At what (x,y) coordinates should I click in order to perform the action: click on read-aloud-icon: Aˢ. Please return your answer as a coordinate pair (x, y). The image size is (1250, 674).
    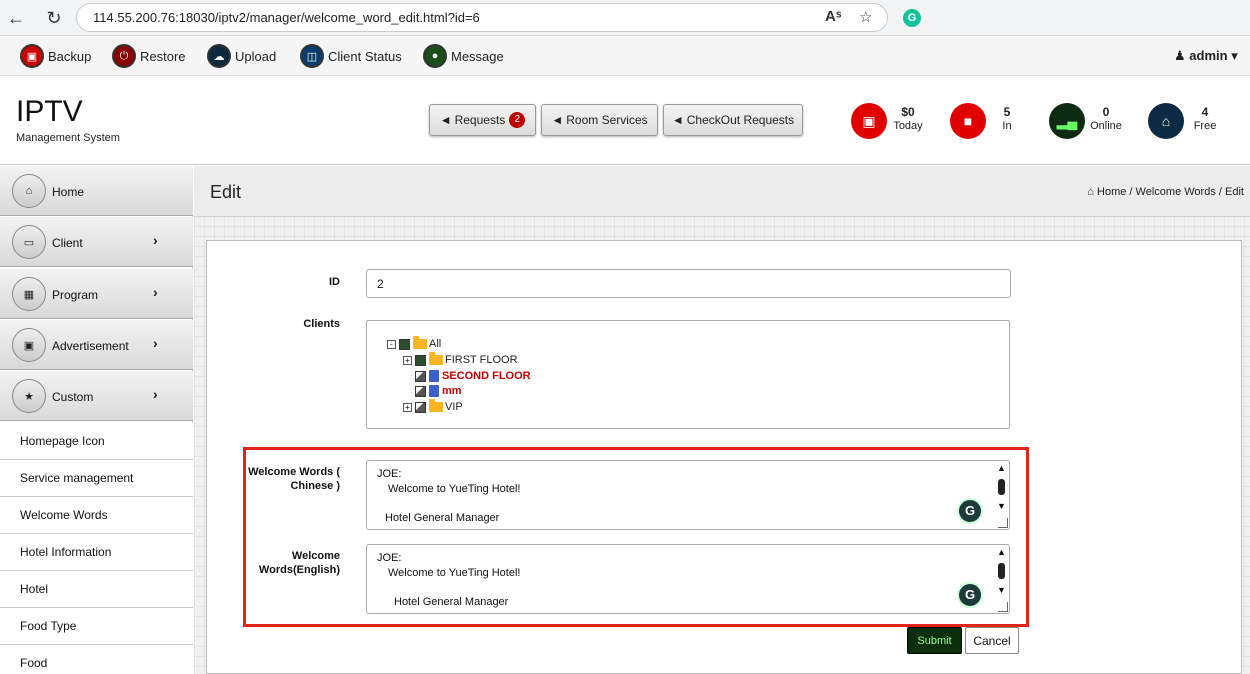
    Looking at the image, I should click on (833, 16).